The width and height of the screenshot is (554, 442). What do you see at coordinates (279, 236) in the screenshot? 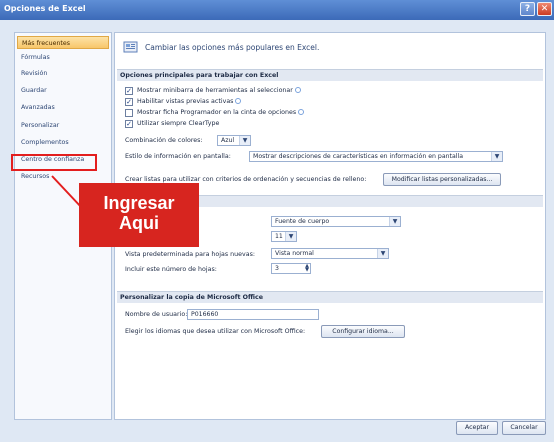
I see `font-size-value: 11` at bounding box center [279, 236].